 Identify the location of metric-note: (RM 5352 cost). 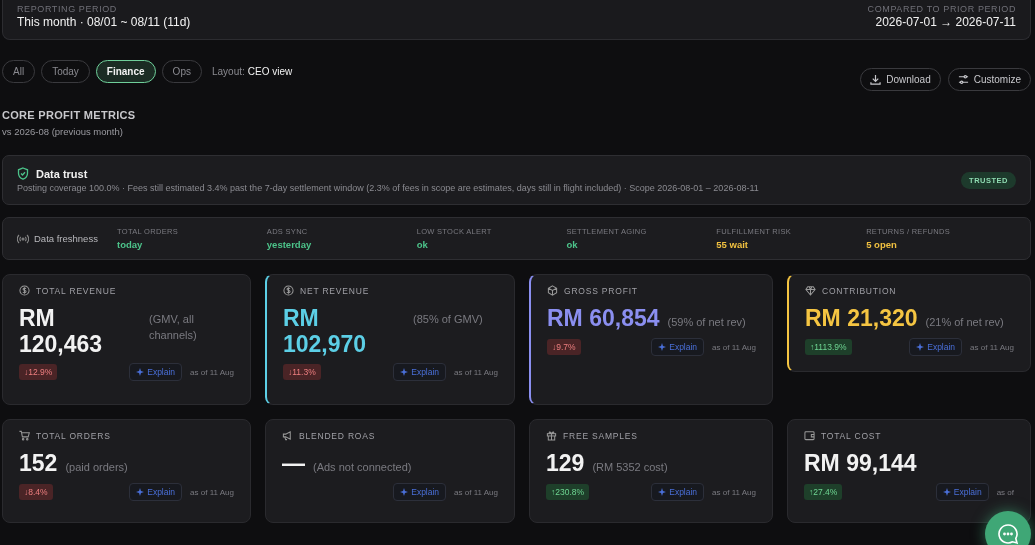
(630, 467).